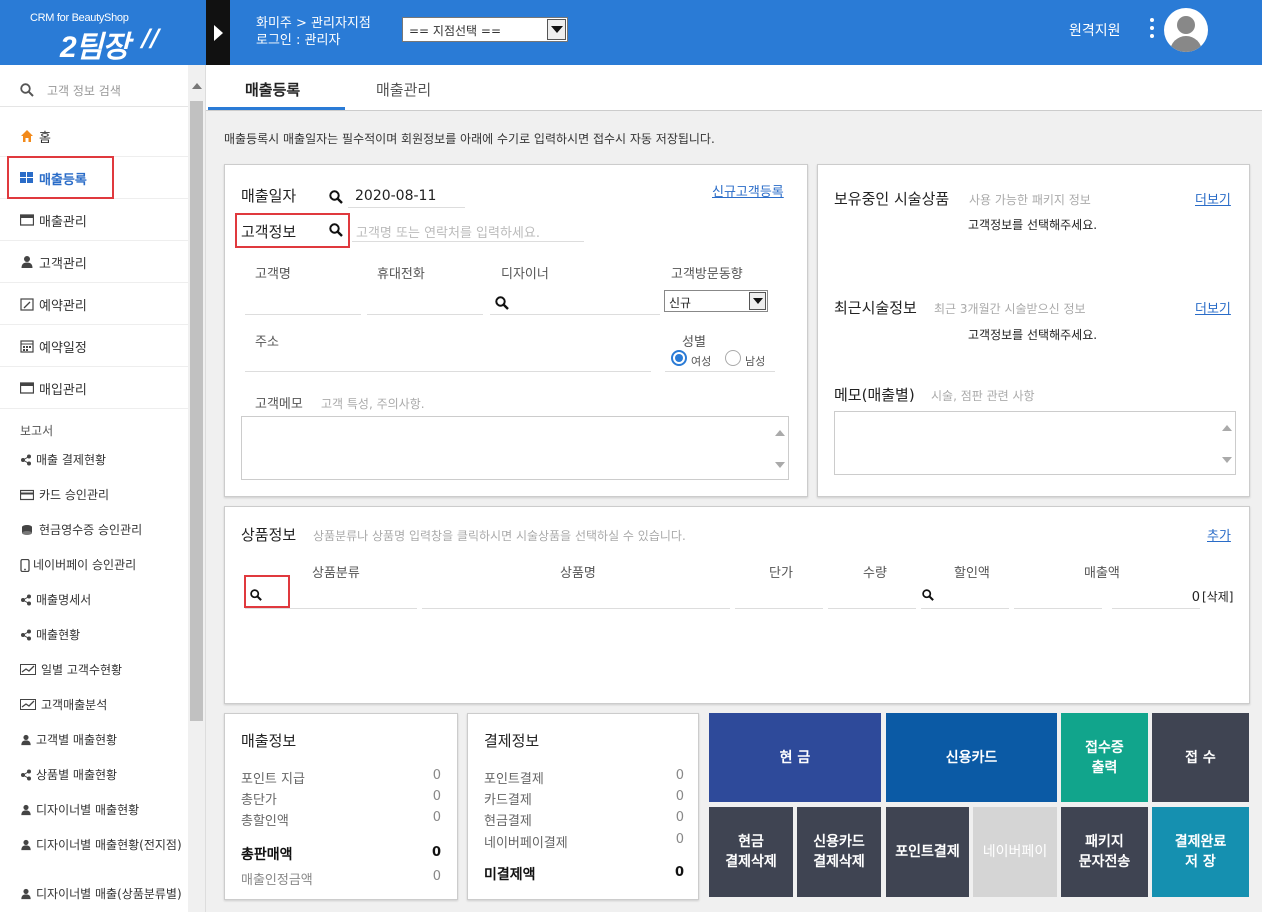  What do you see at coordinates (103, 32) in the screenshot?
I see `logo: CRM for BeautyShop 2팀장 //` at bounding box center [103, 32].